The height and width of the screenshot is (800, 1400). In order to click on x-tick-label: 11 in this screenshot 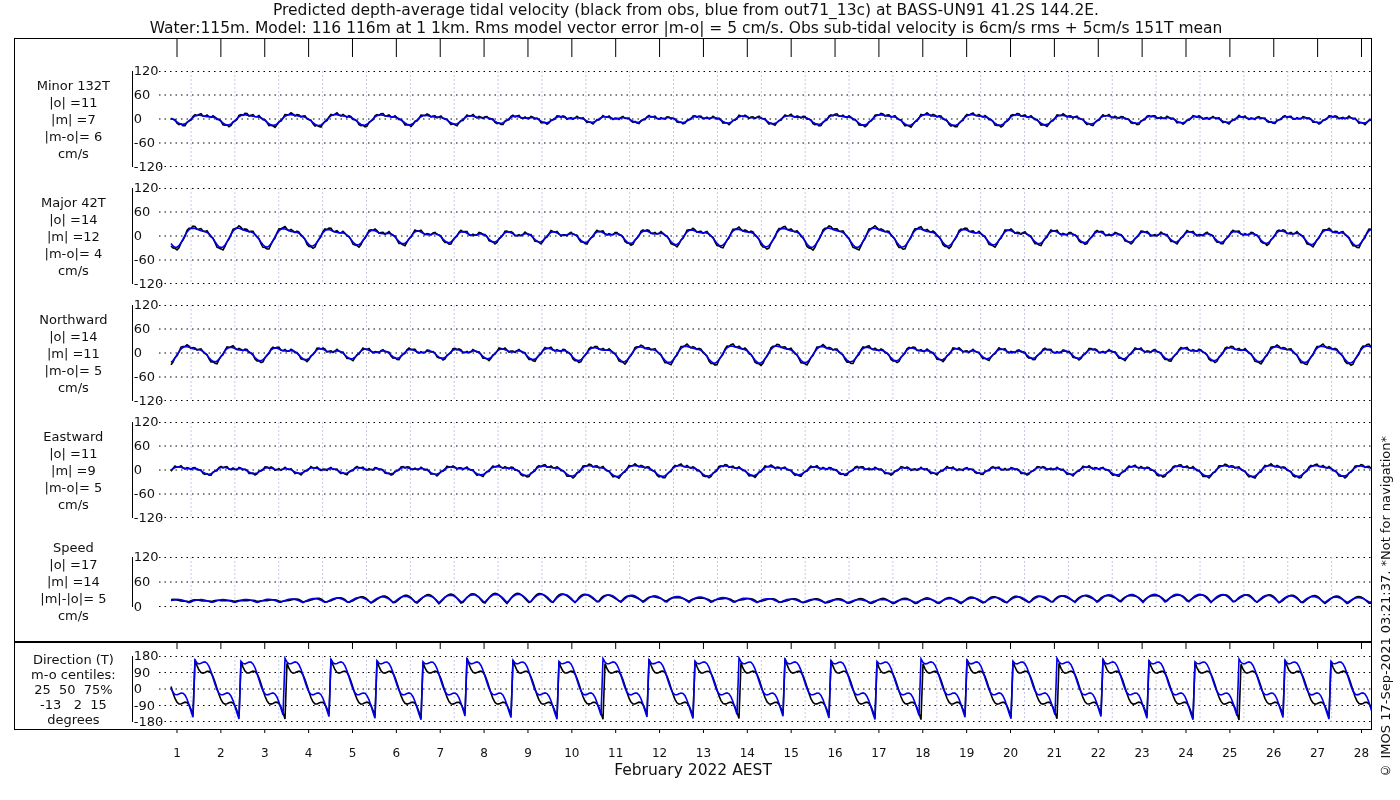, I will do `click(616, 753)`.